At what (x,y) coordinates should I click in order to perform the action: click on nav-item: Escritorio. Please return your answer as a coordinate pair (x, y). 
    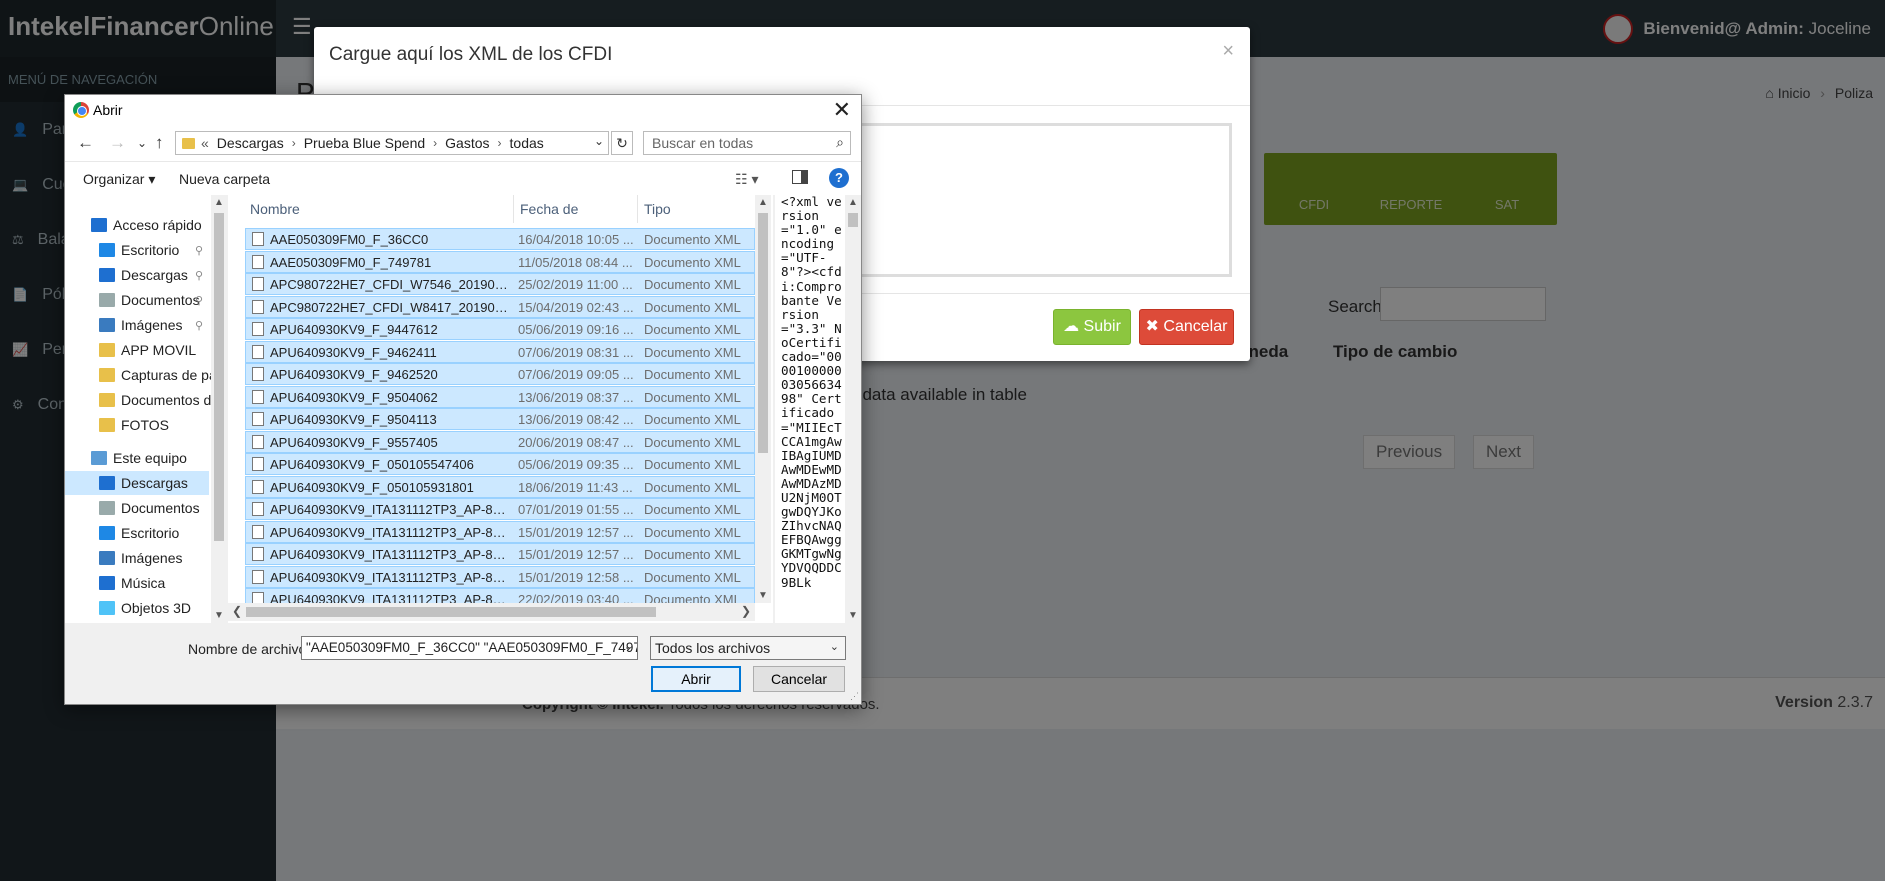
    Looking at the image, I should click on (137, 533).